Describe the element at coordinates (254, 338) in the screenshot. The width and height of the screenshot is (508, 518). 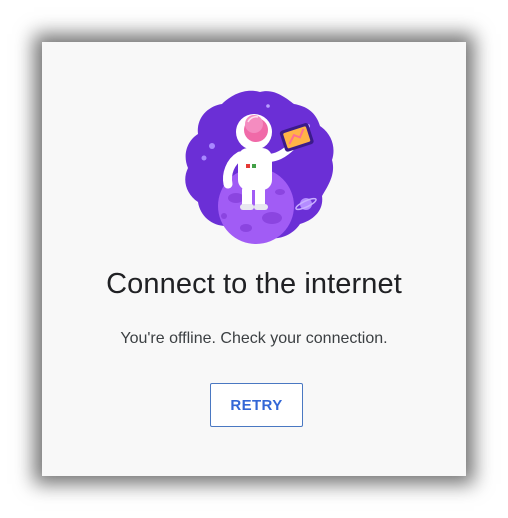
I see `offline-message: You're offline. Check your connection.` at that location.